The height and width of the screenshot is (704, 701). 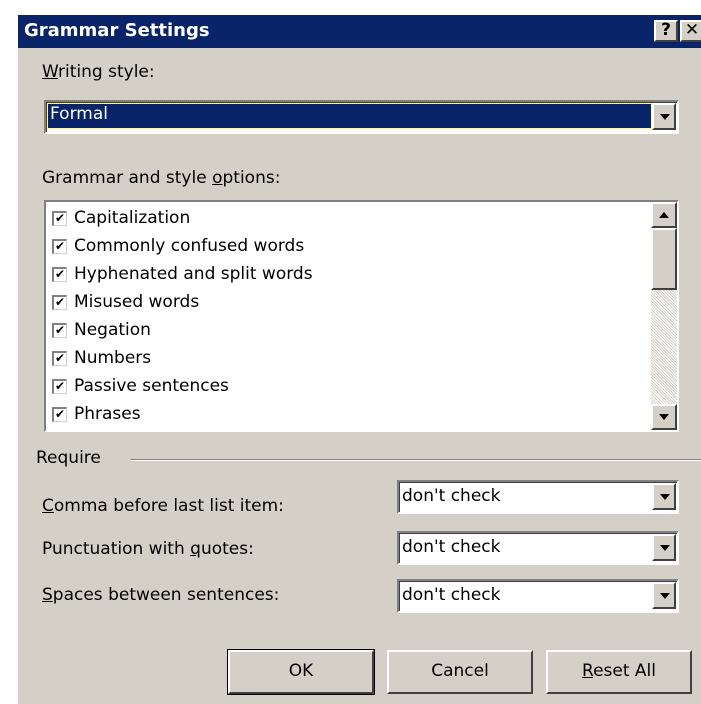 I want to click on reset-all-button: Reset All, so click(x=619, y=672).